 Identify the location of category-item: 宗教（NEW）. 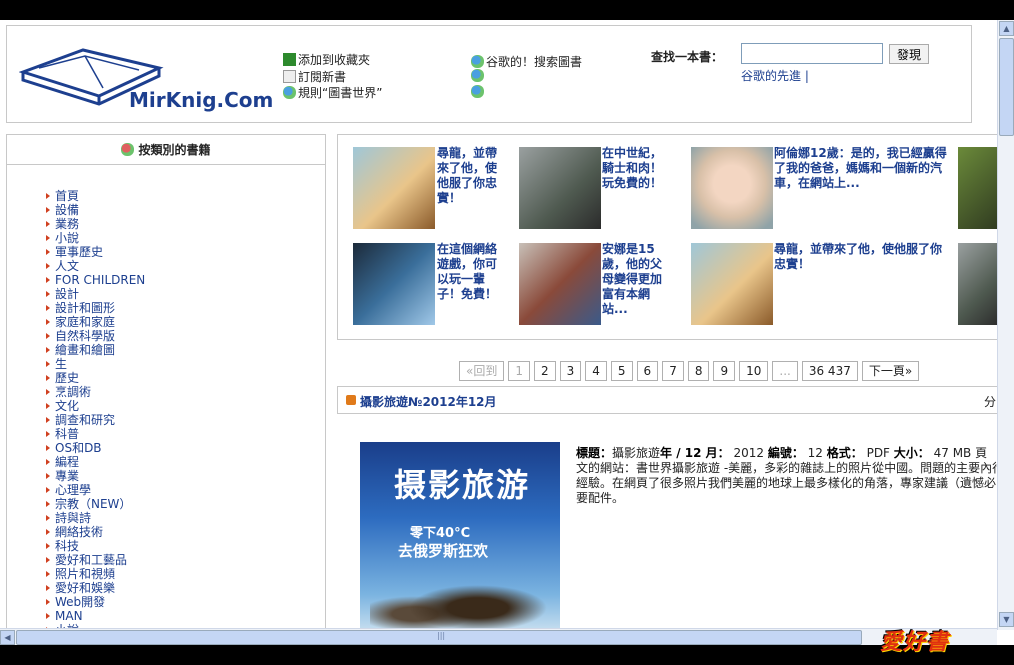
(95, 504).